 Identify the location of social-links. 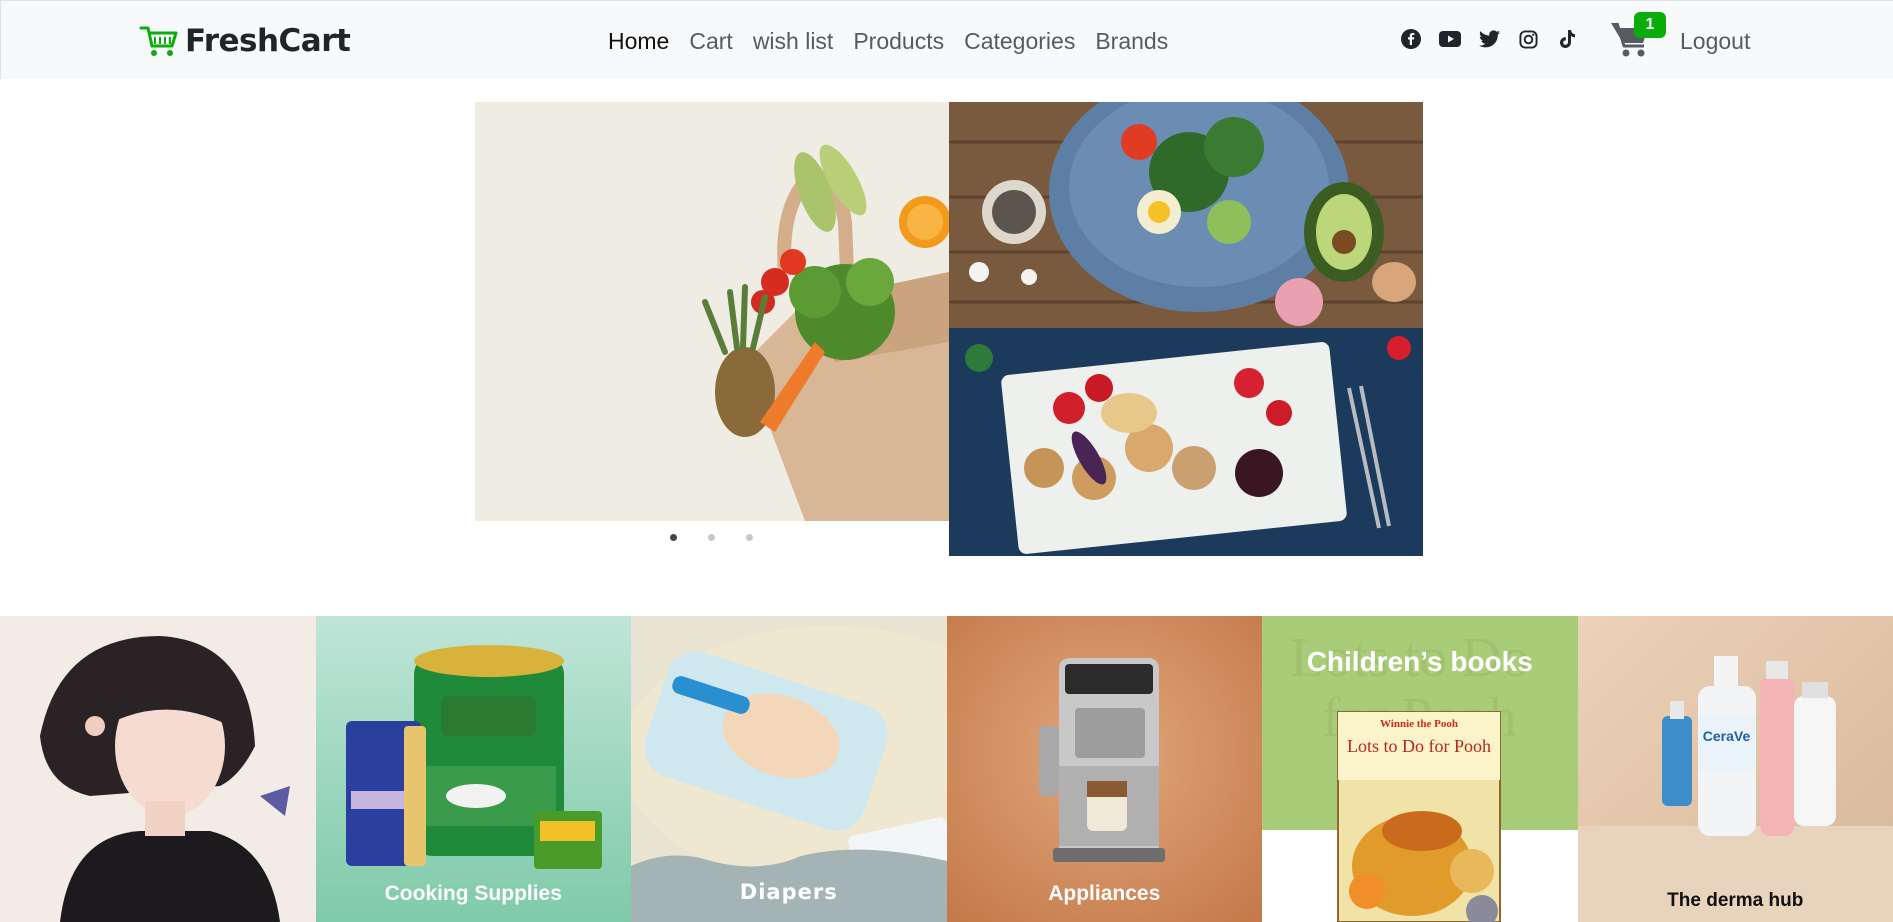
(1489, 39).